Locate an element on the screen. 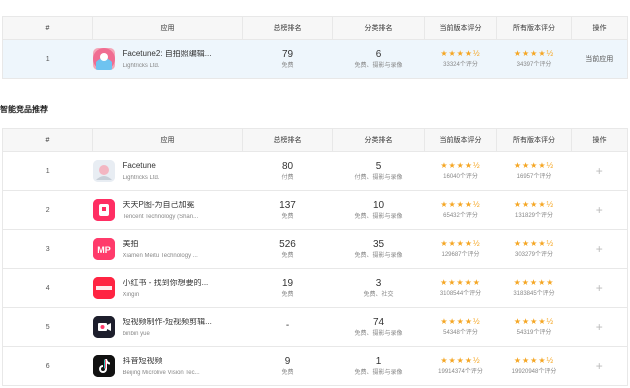  app-cell: 小红书 - 找到你想要的... Xingin is located at coordinates (167, 288).